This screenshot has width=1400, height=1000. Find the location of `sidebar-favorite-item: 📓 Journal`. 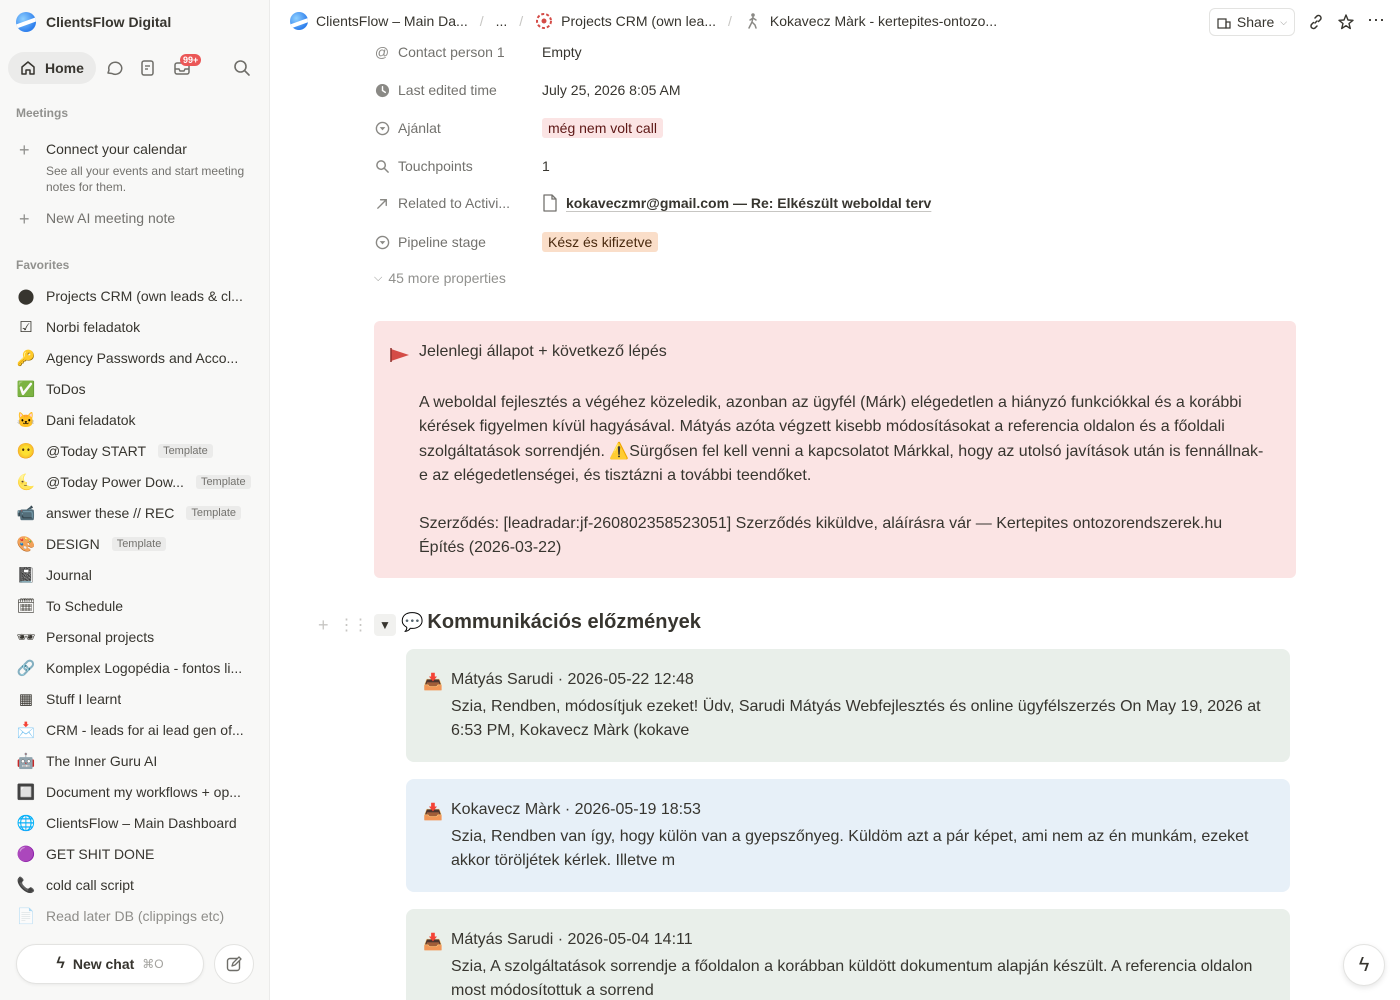

sidebar-favorite-item: 📓 Journal is located at coordinates (139, 575).